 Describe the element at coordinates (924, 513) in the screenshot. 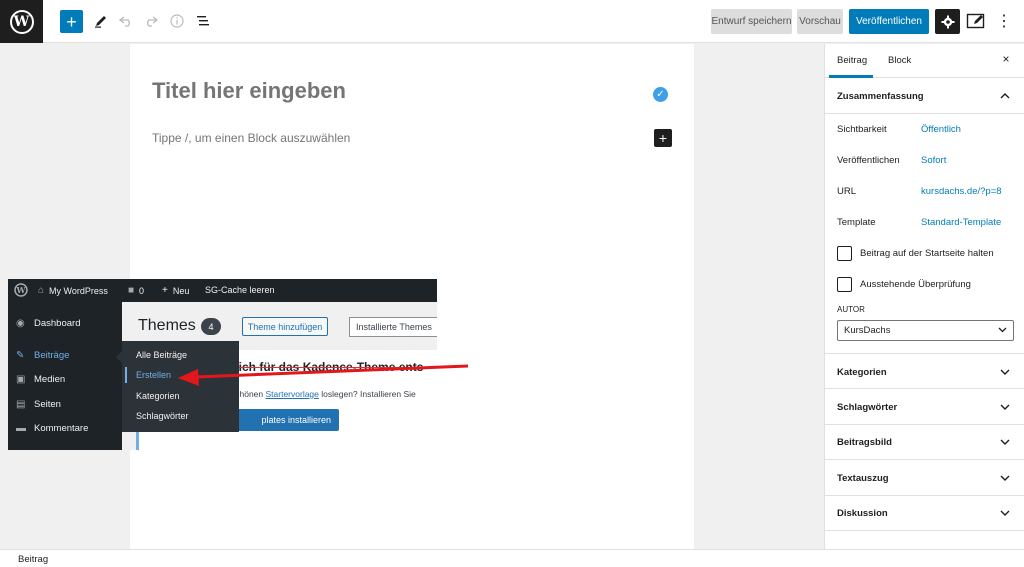

I see `discussion-panel-header: Diskussion` at that location.